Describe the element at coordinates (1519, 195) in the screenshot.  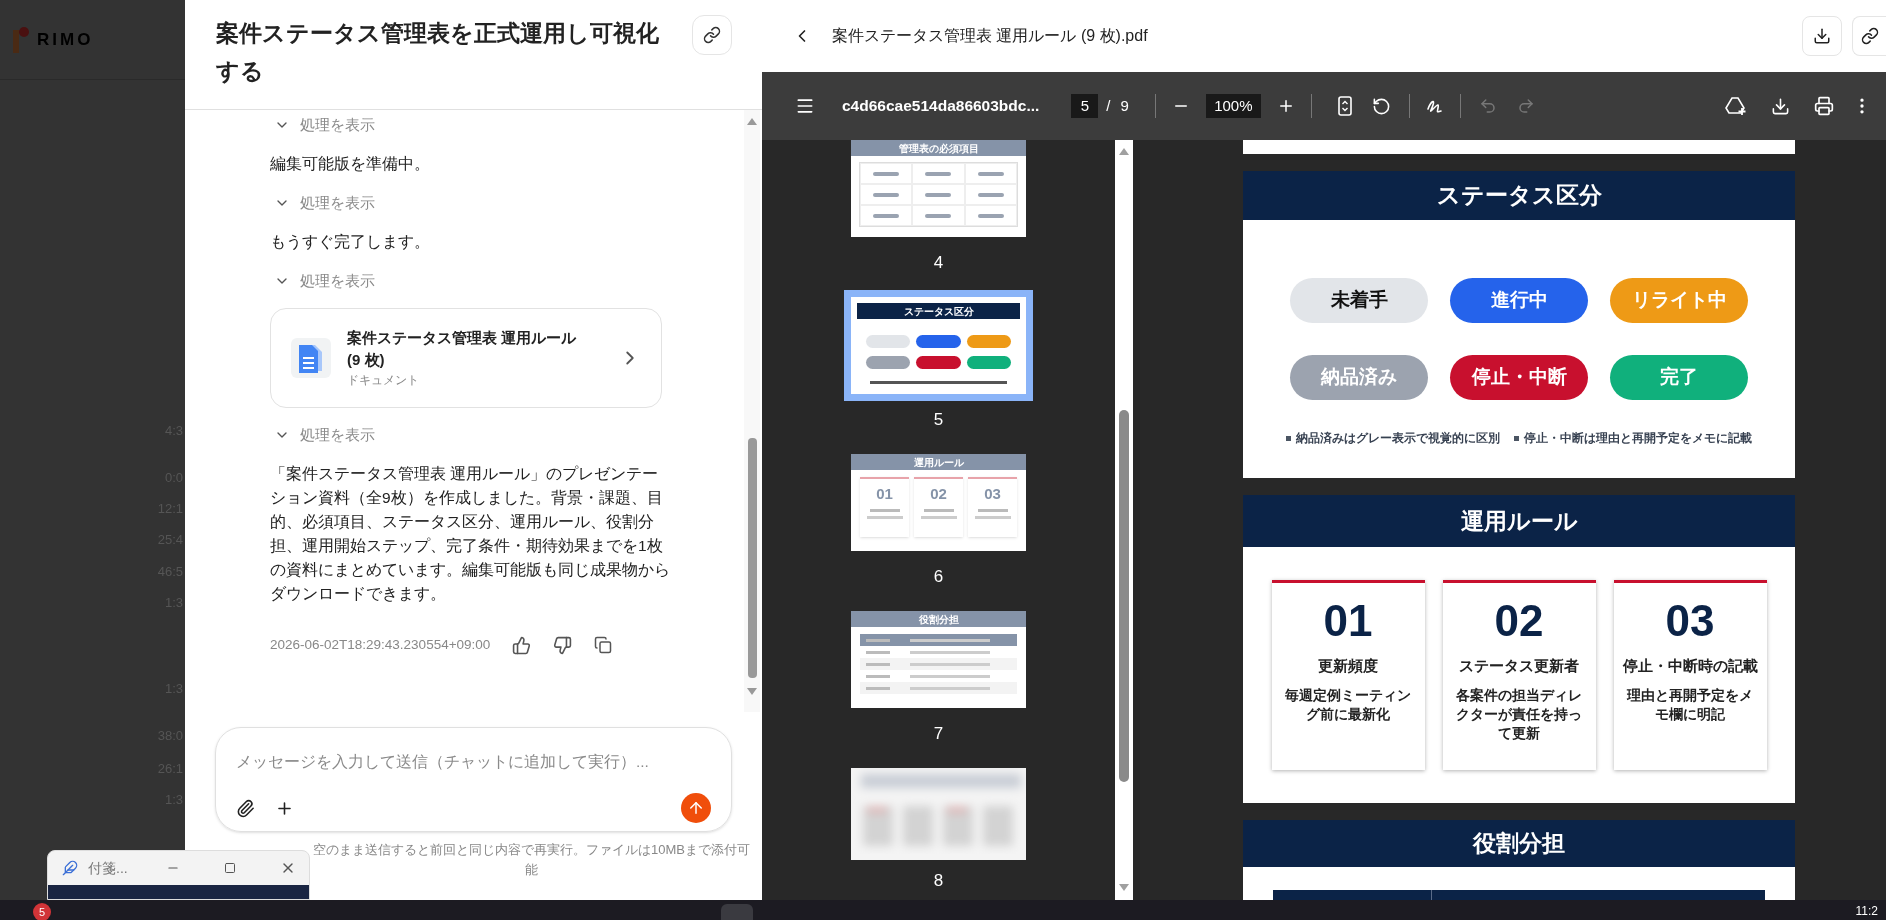
I see `slide-title-bar: ステータス区分` at that location.